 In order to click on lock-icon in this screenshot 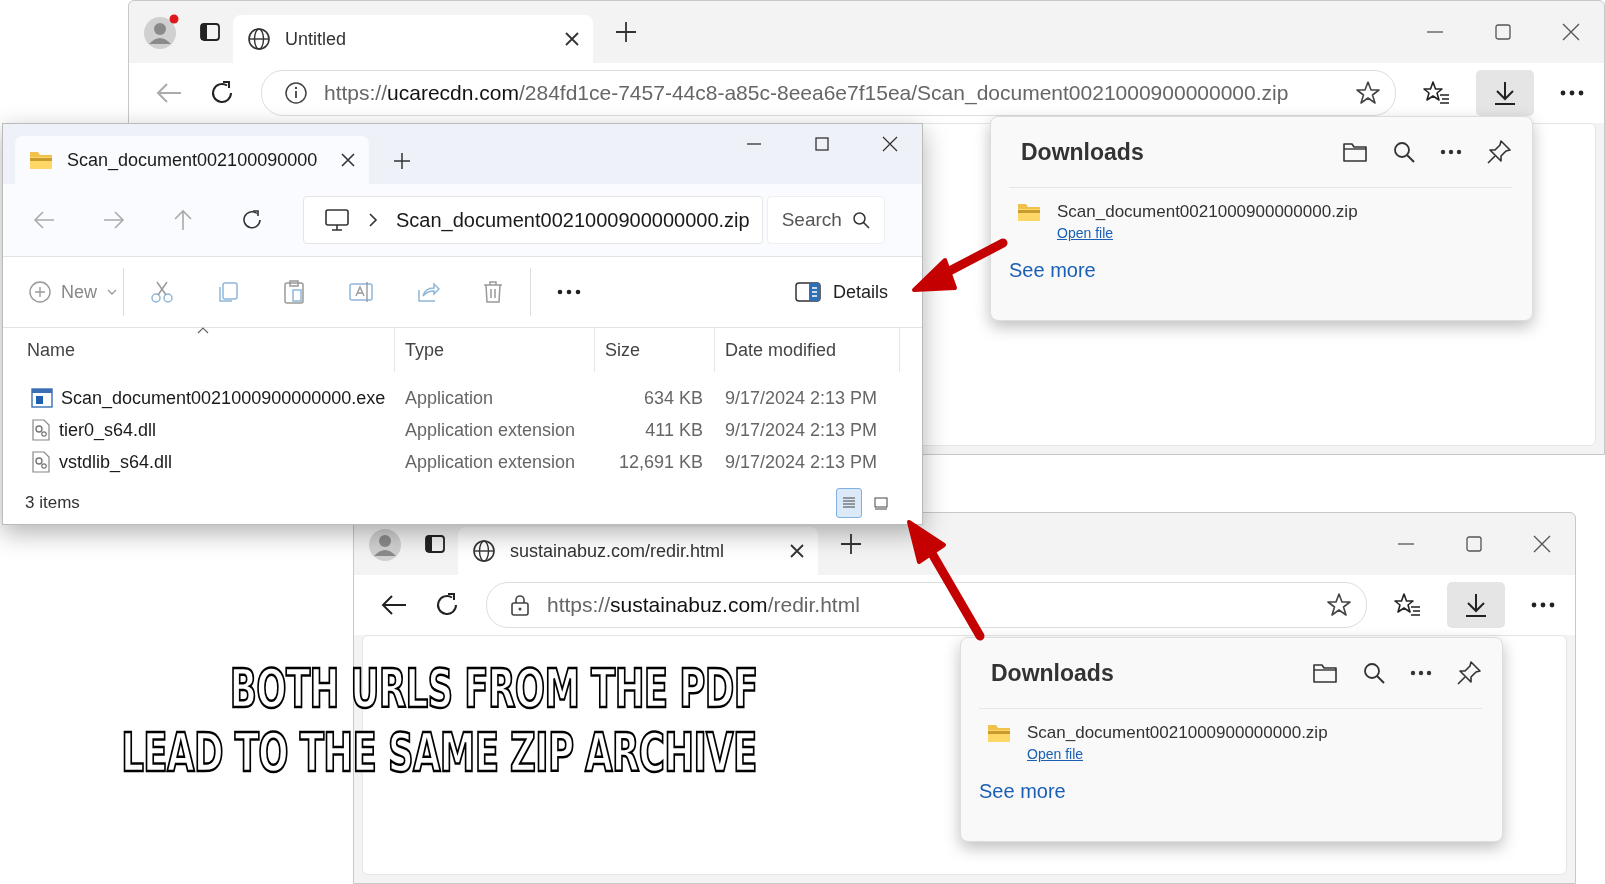, I will do `click(520, 605)`.